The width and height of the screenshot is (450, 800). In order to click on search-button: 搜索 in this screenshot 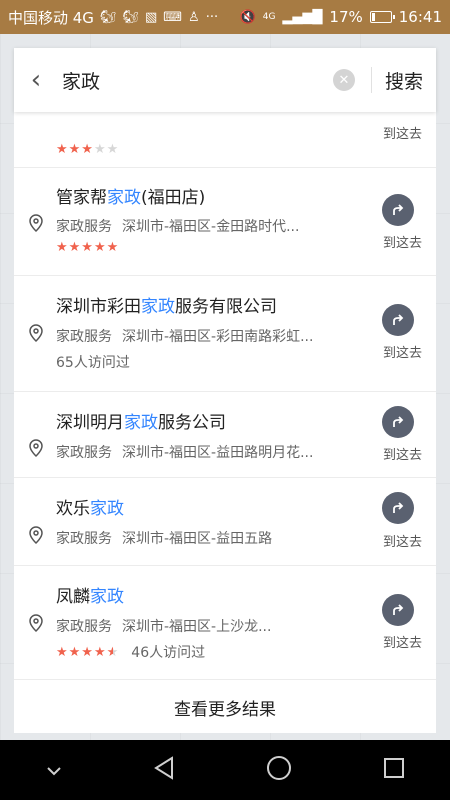, I will do `click(404, 80)`.